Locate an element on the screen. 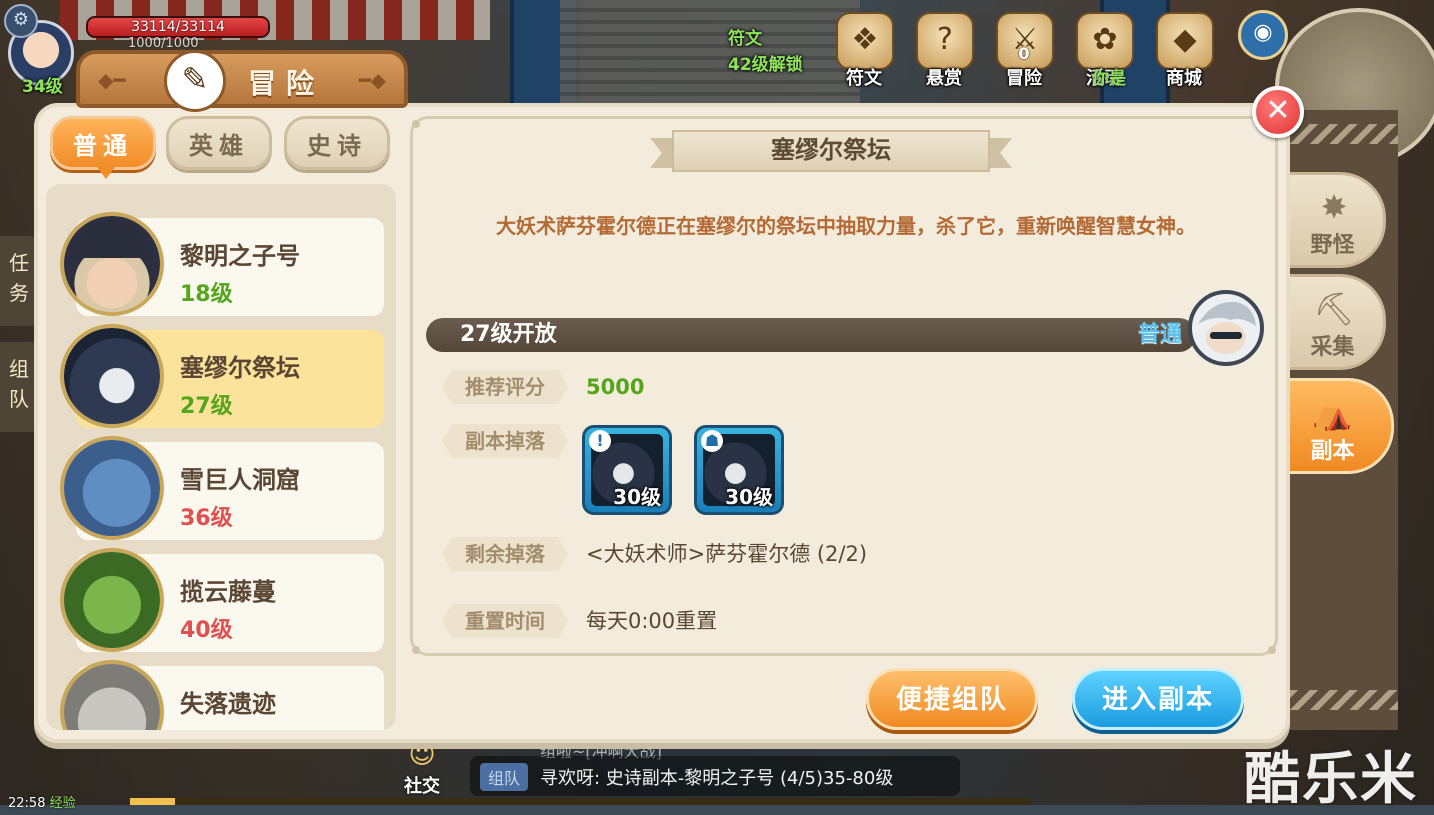 This screenshot has width=1434, height=815. quick-team-button: 便捷组队 is located at coordinates (952, 699).